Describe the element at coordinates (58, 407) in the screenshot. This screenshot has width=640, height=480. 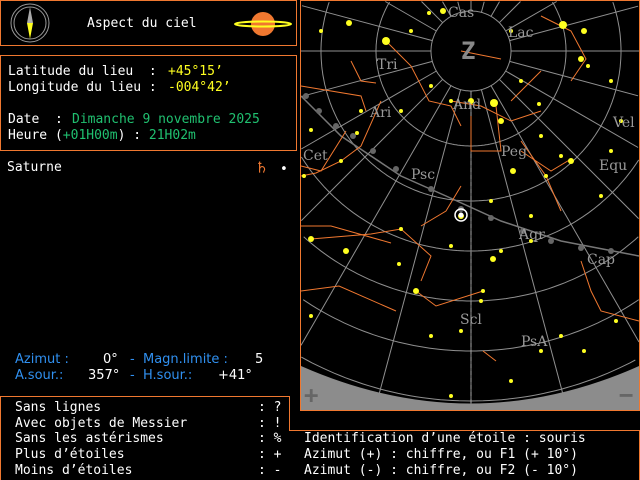
I see `shortcut-label: Sans lignes` at that location.